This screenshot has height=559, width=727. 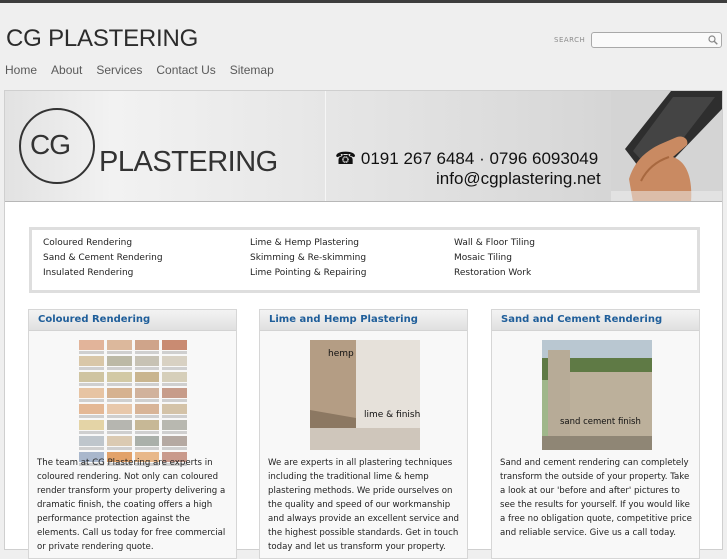 I want to click on service-link-mosaic-tiling: Mosaic Tiling, so click(x=483, y=258).